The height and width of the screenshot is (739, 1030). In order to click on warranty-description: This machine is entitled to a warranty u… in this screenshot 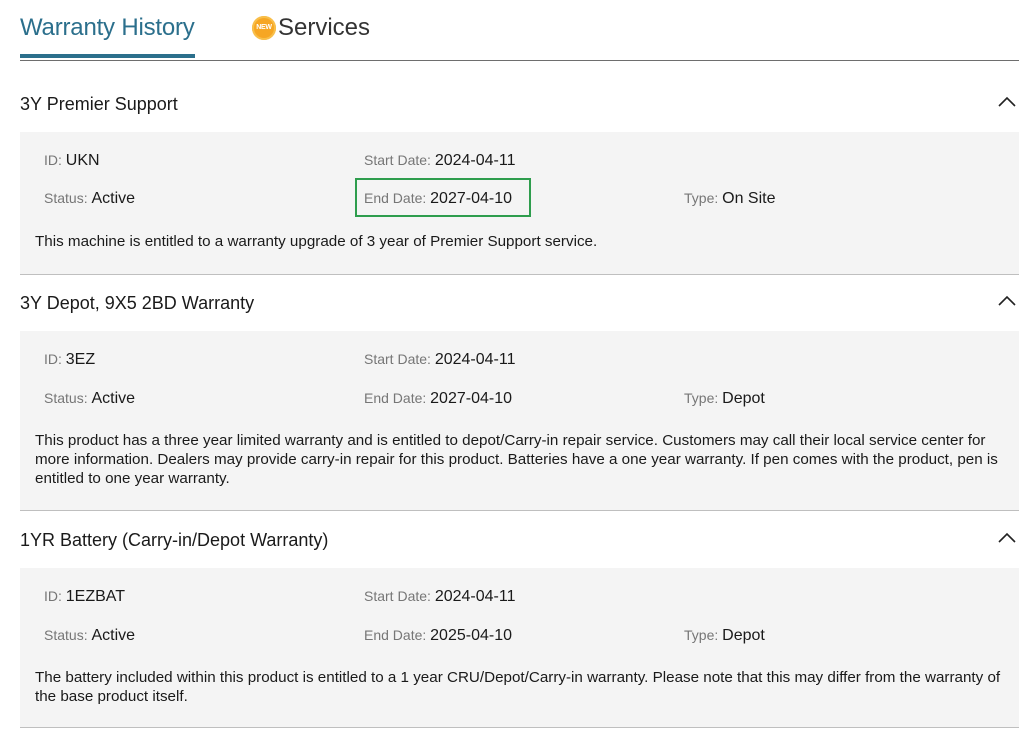, I will do `click(316, 241)`.